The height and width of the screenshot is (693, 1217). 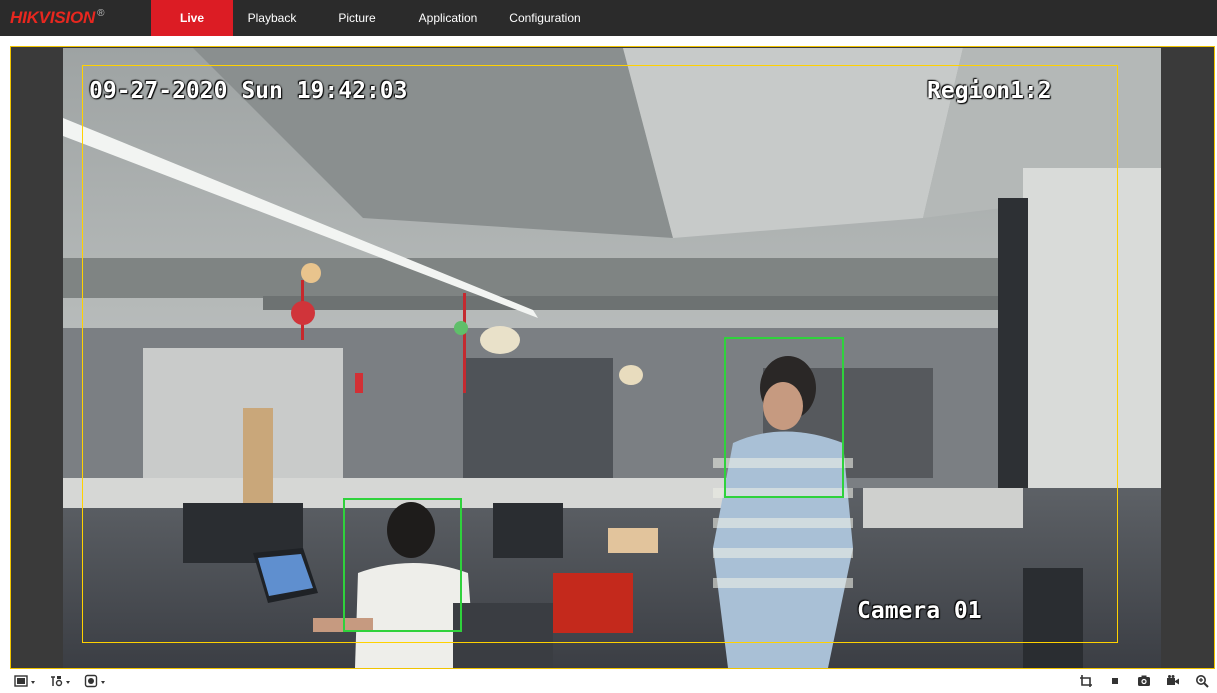 I want to click on live-view-toolbar, so click(x=608, y=681).